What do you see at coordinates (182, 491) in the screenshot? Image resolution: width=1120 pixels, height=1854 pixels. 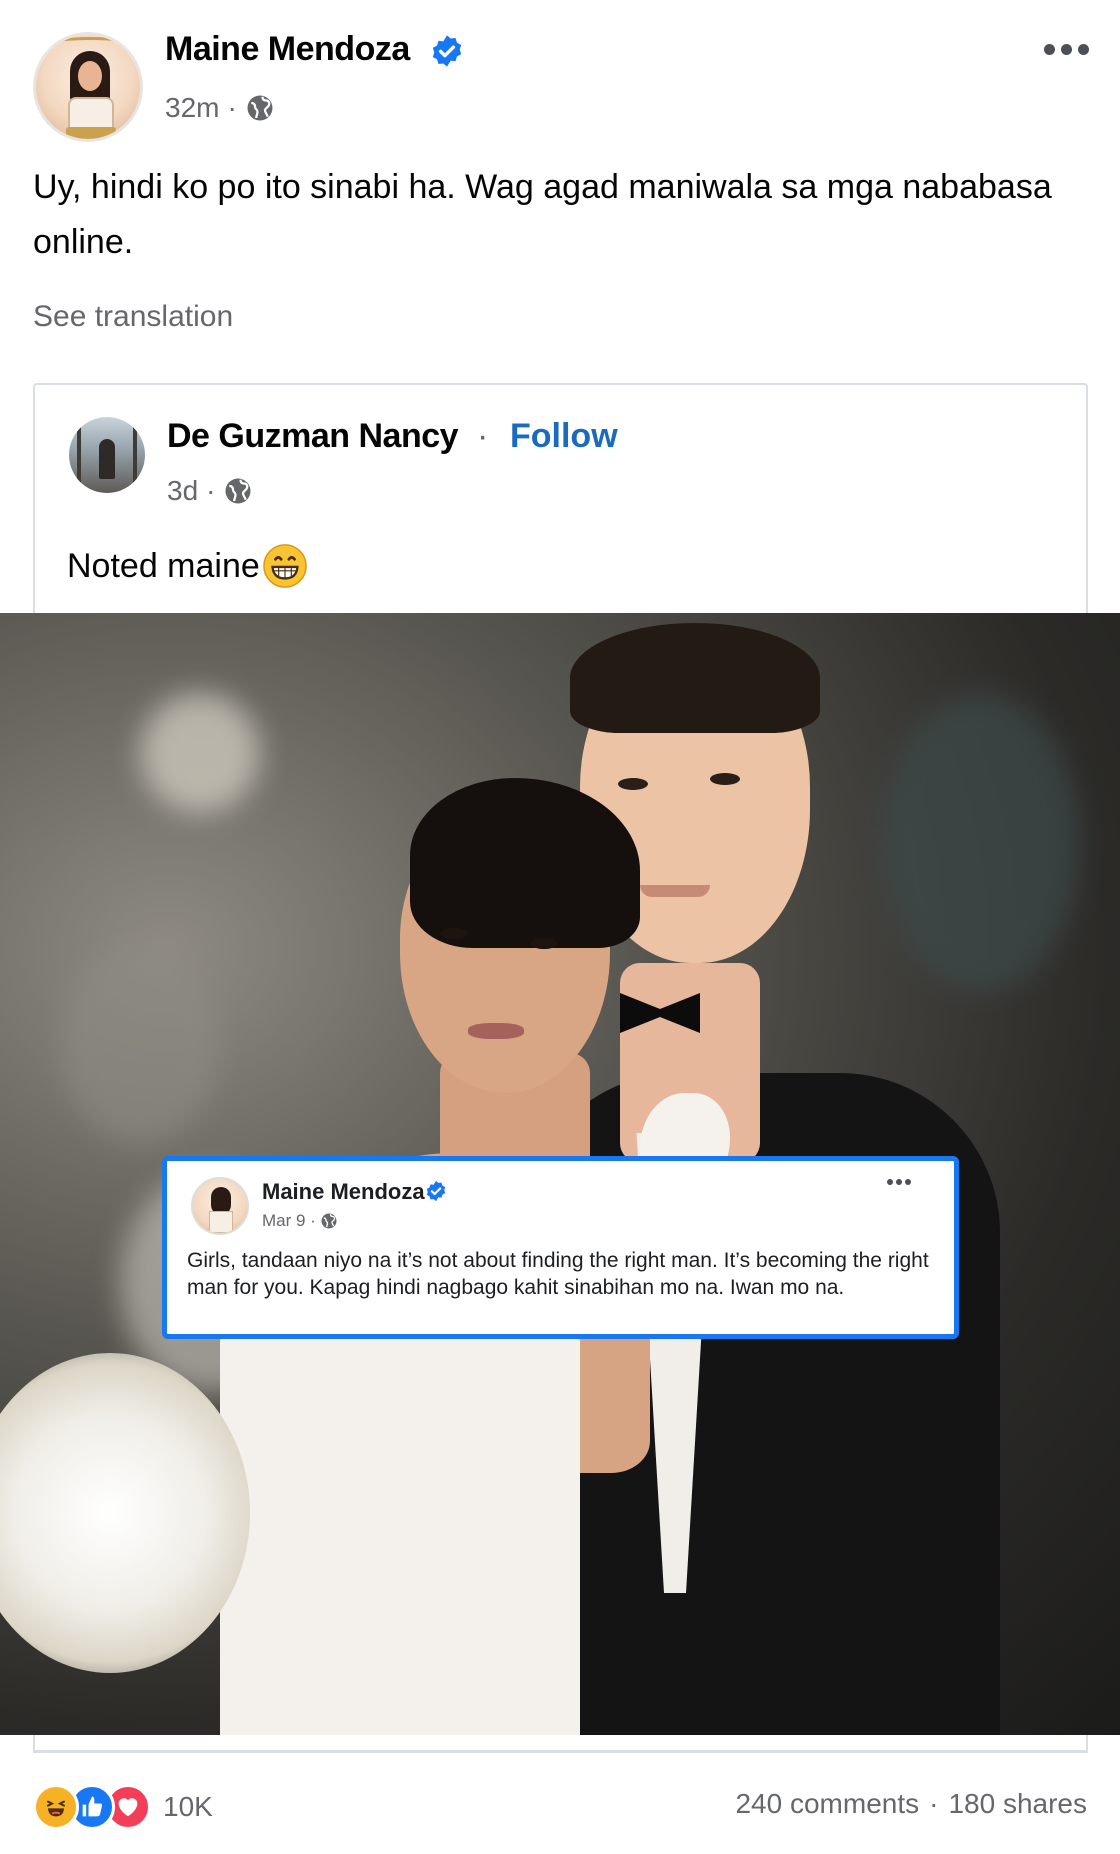 I see `shared-time: 3d` at bounding box center [182, 491].